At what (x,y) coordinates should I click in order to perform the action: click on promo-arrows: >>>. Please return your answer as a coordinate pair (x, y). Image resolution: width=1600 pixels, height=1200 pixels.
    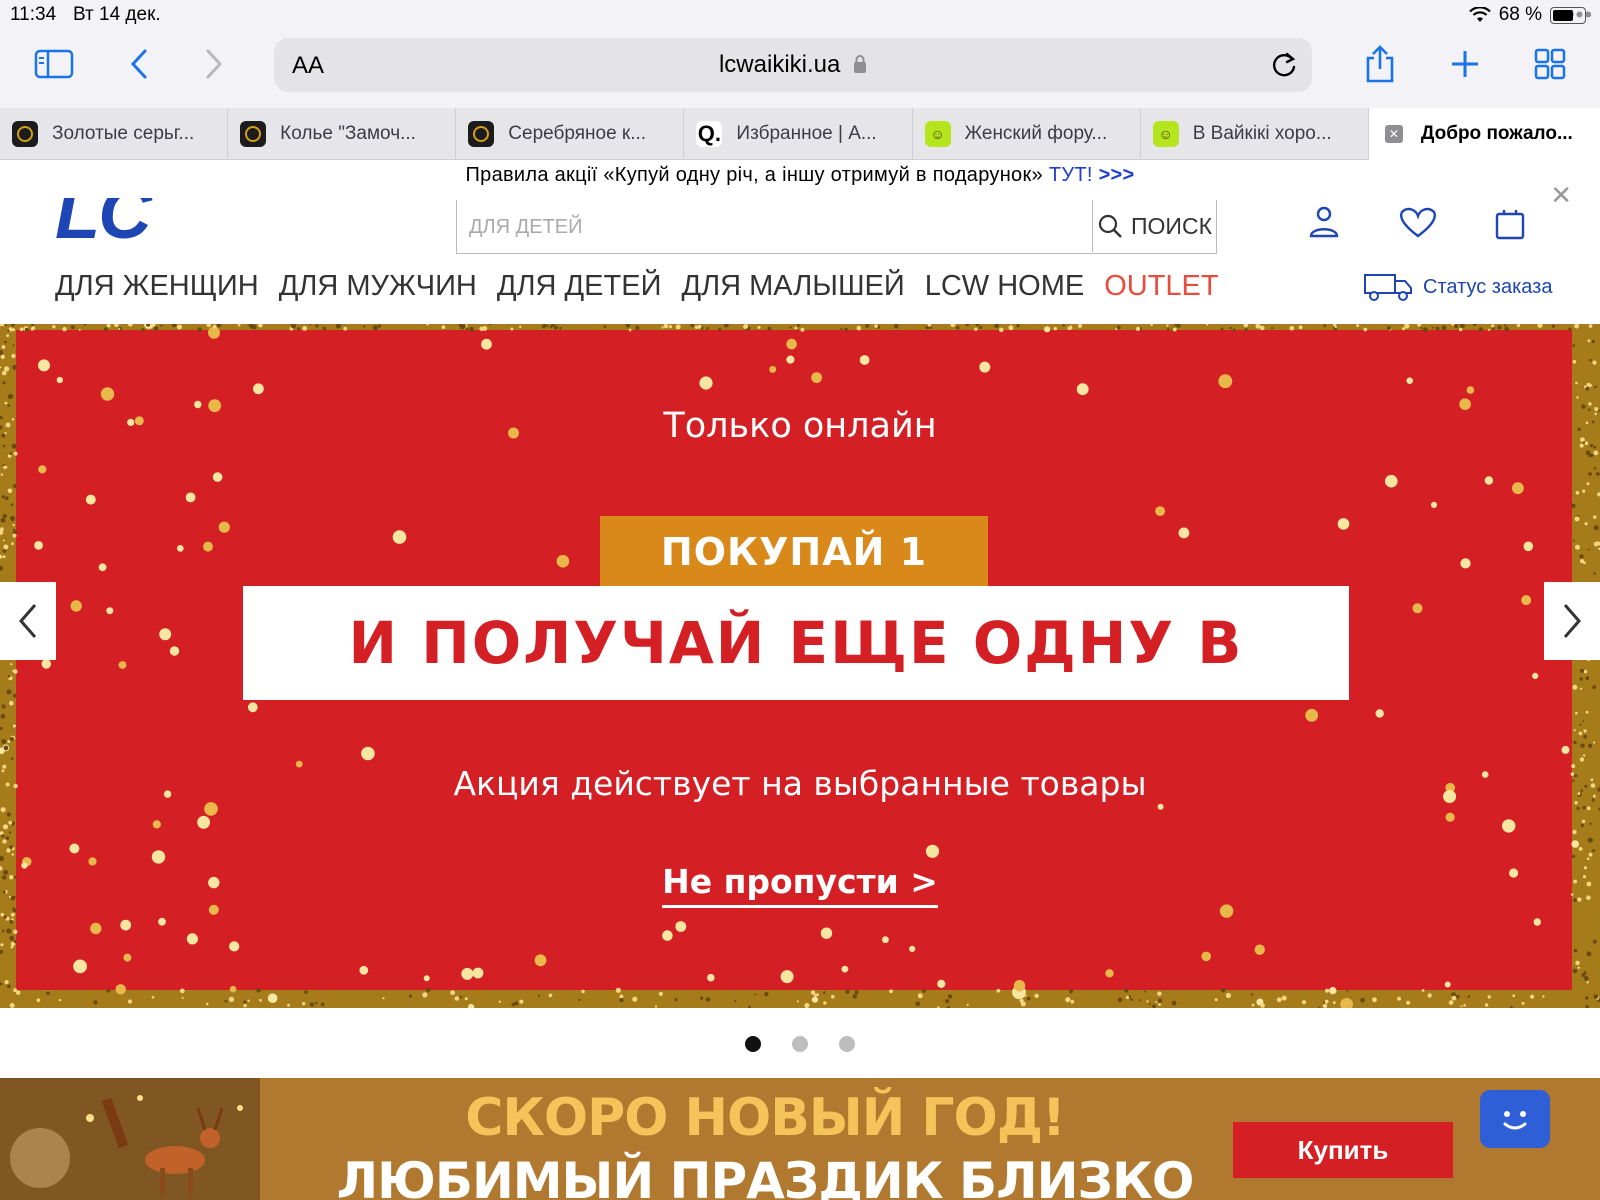
    Looking at the image, I should click on (1117, 175).